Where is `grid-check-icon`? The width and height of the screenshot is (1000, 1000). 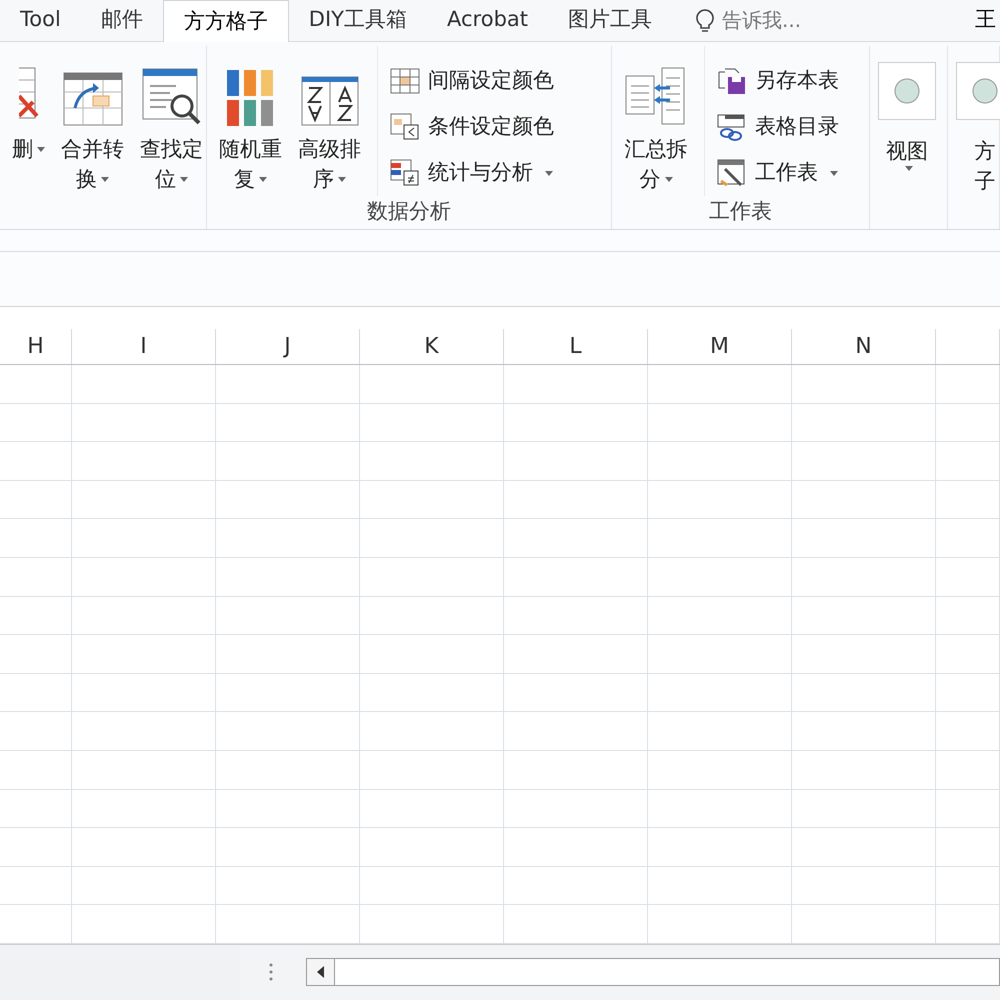
grid-check-icon is located at coordinates (405, 127).